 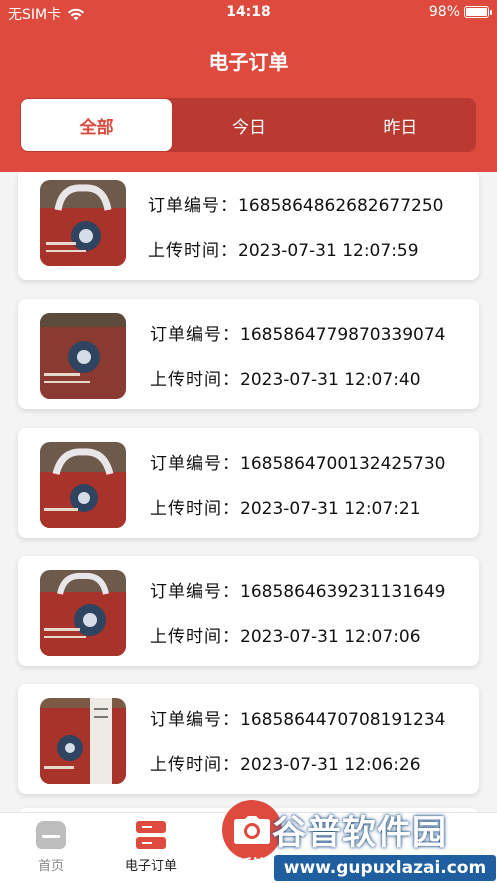 What do you see at coordinates (400, 125) in the screenshot?
I see `tab-yesterday: 昨日` at bounding box center [400, 125].